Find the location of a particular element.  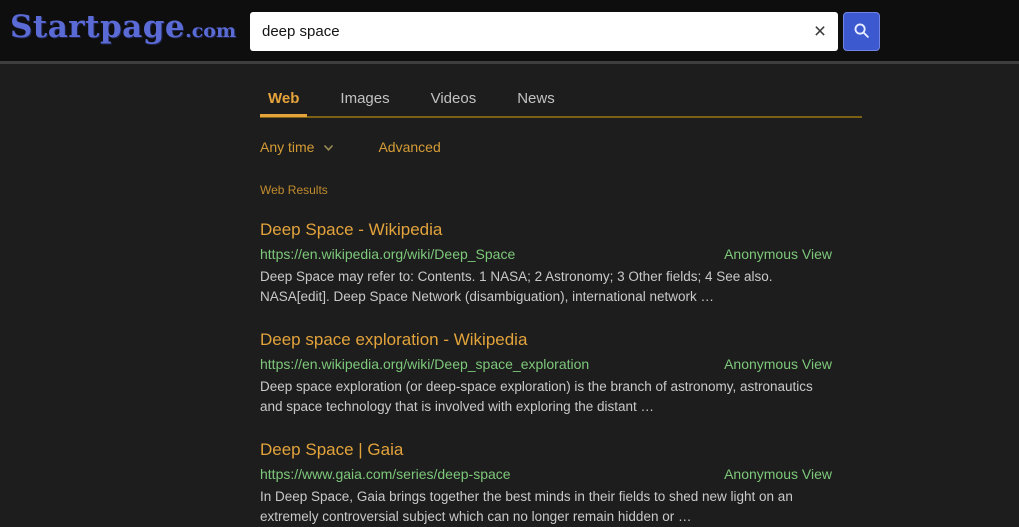

tab-news: News is located at coordinates (536, 103).